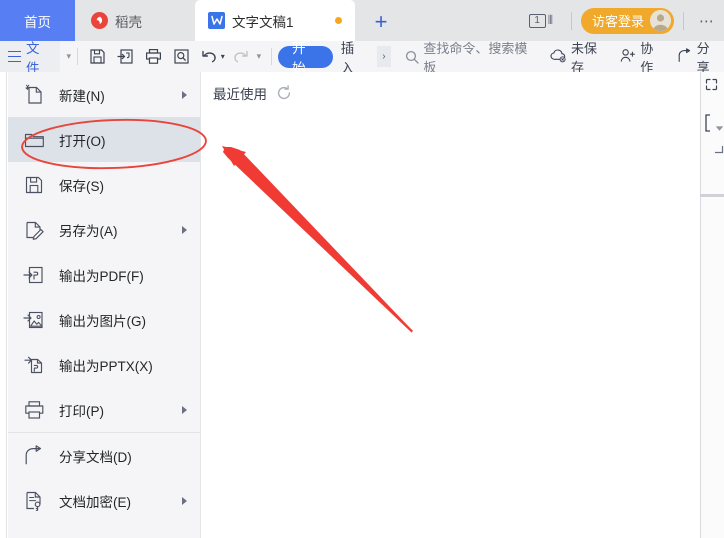  Describe the element at coordinates (95, 502) in the screenshot. I see `menu-item-document-encrypt-label: 文档加密(E)` at that location.